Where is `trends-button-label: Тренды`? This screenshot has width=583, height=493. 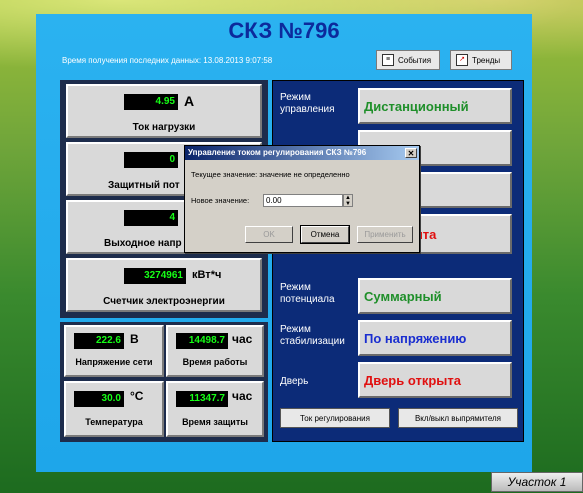
trends-button-label: Тренды is located at coordinates (486, 60).